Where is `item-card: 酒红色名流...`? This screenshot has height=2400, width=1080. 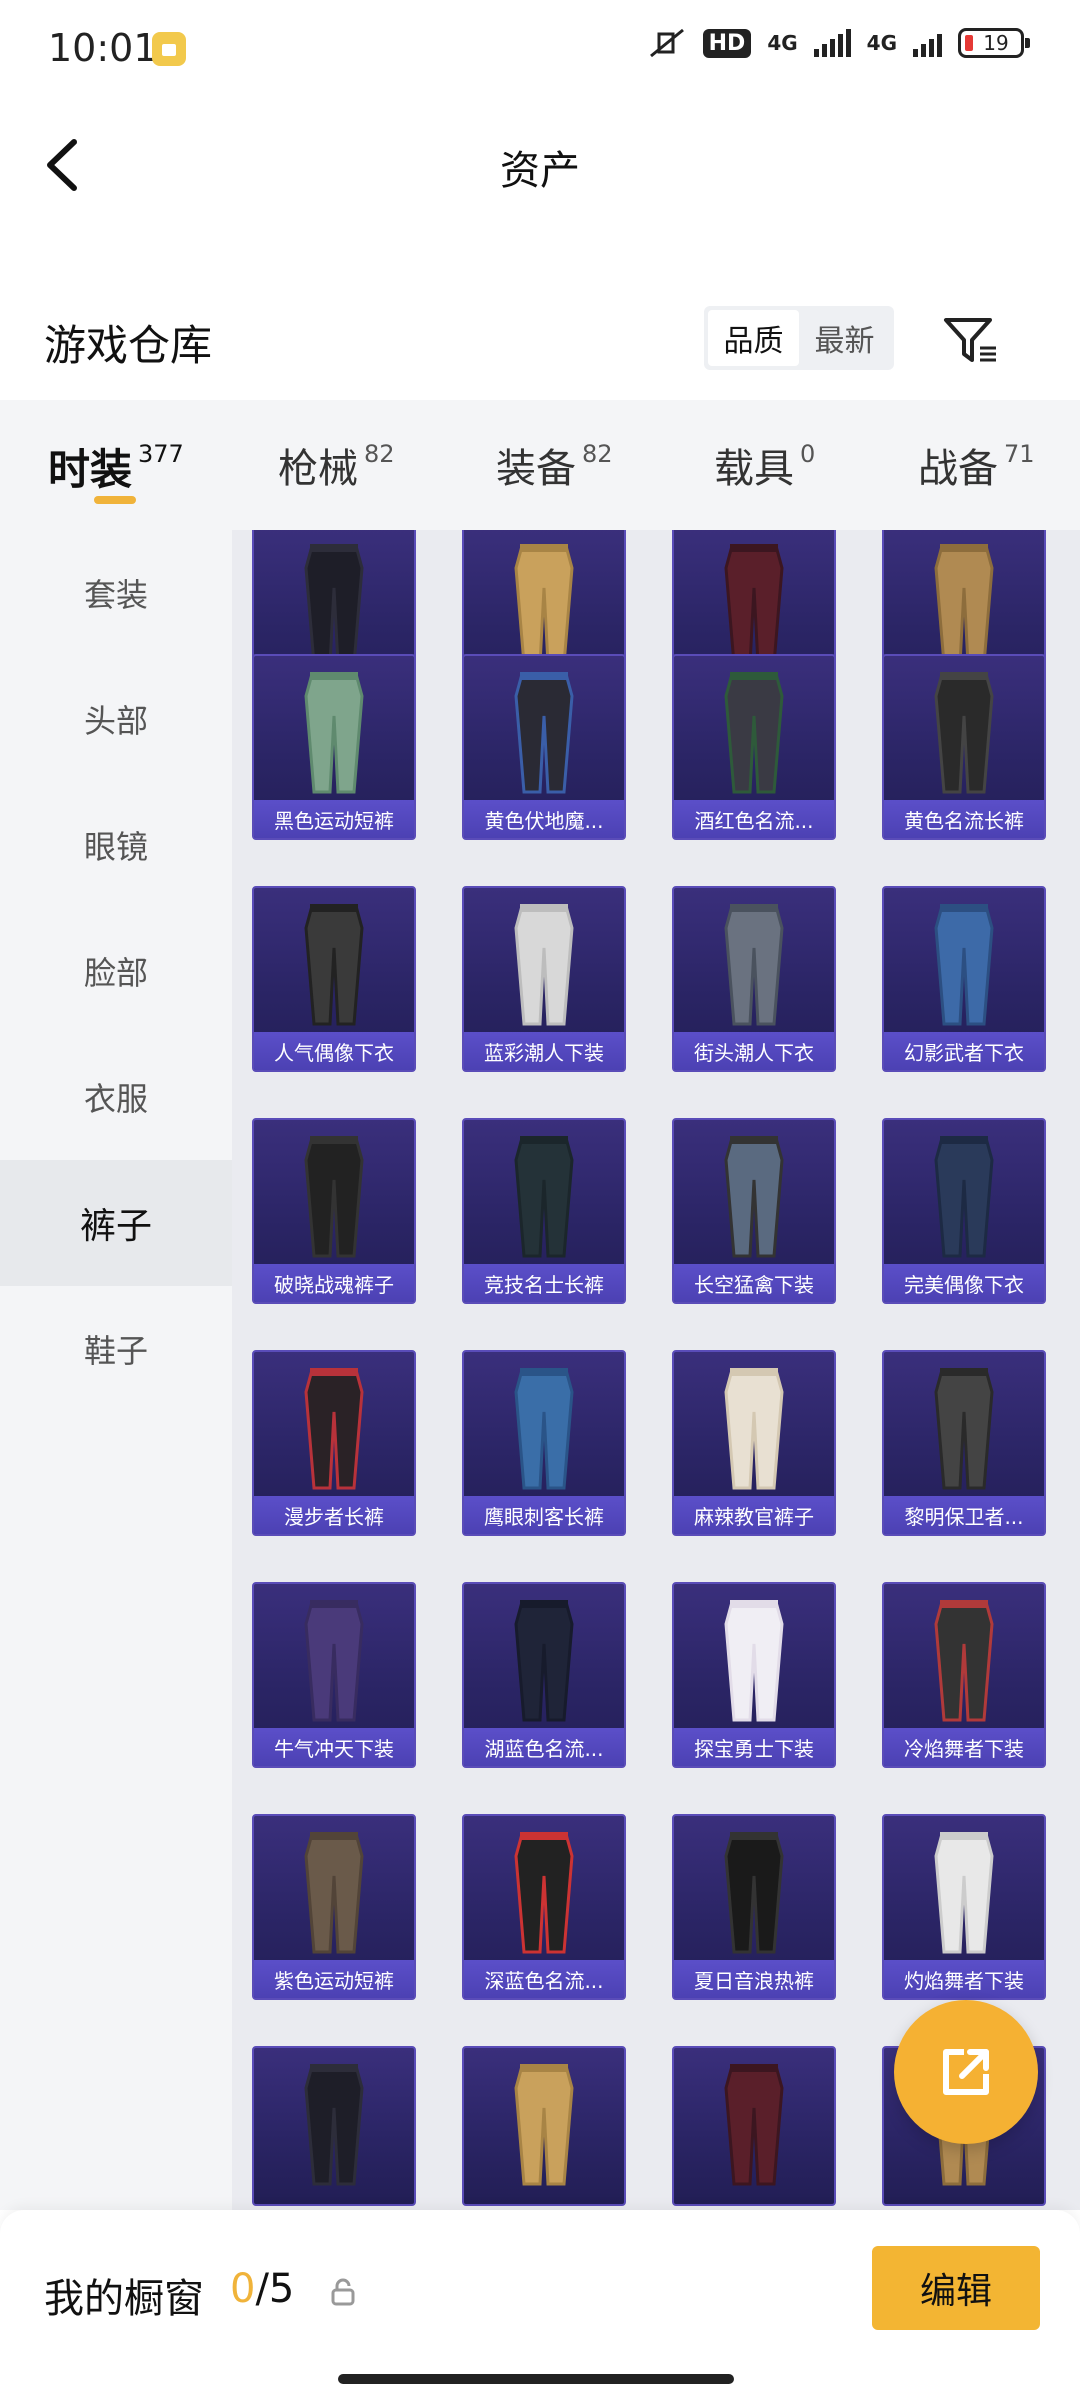
item-card: 酒红色名流... is located at coordinates (754, 747).